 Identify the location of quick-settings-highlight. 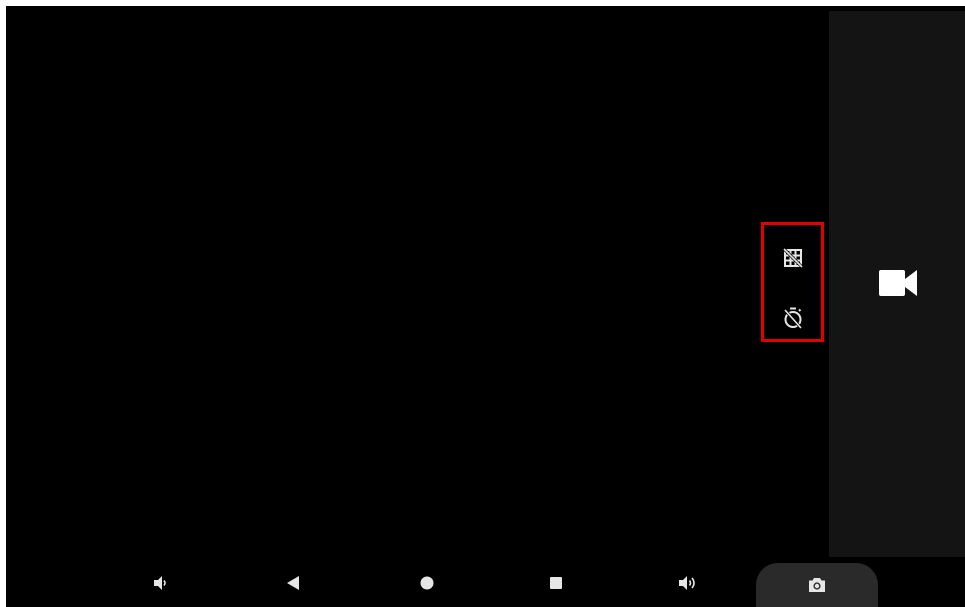
(792, 282).